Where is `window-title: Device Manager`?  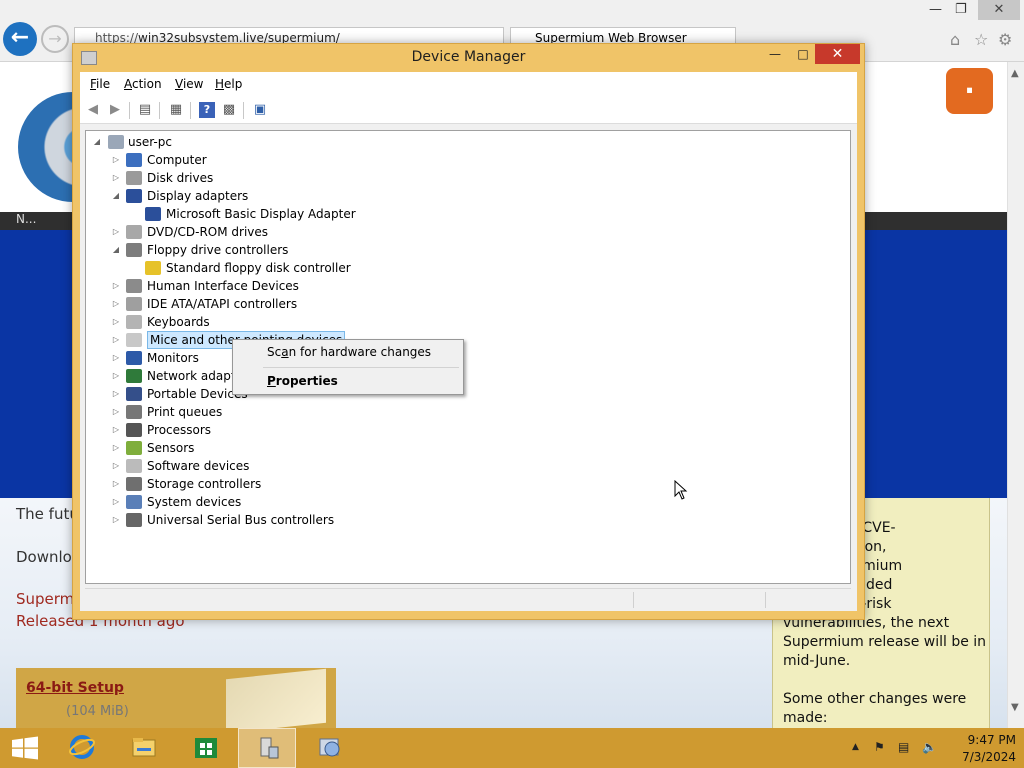 window-title: Device Manager is located at coordinates (468, 57).